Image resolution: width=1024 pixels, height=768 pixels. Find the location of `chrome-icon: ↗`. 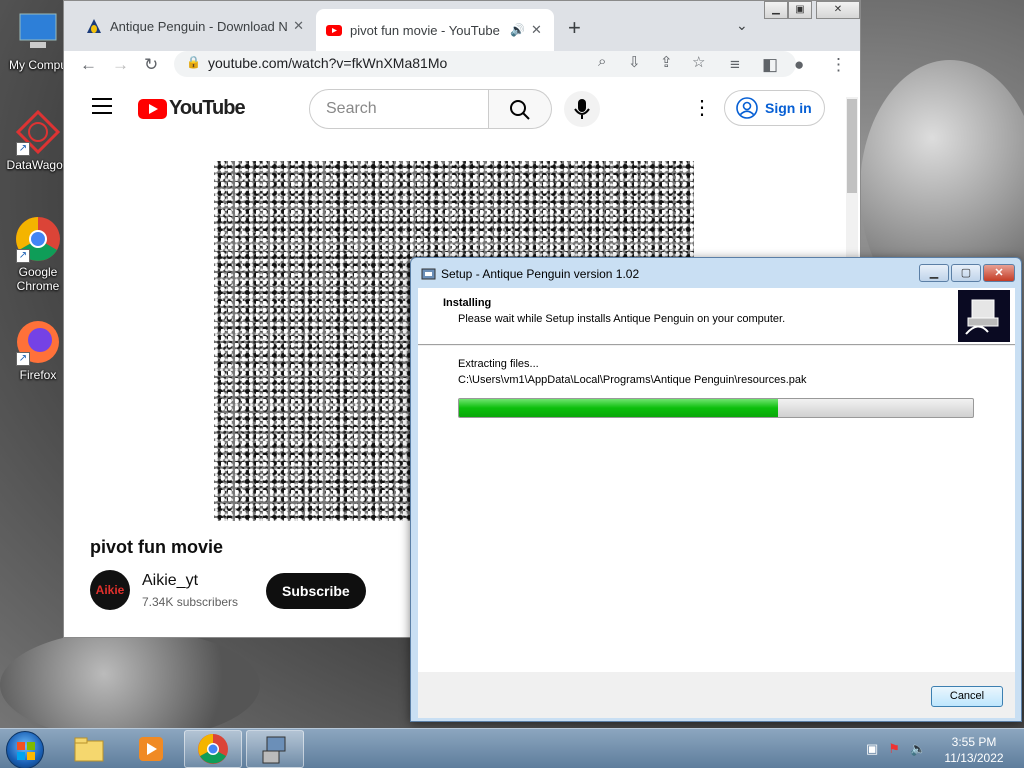

chrome-icon: ↗ is located at coordinates (38, 239).